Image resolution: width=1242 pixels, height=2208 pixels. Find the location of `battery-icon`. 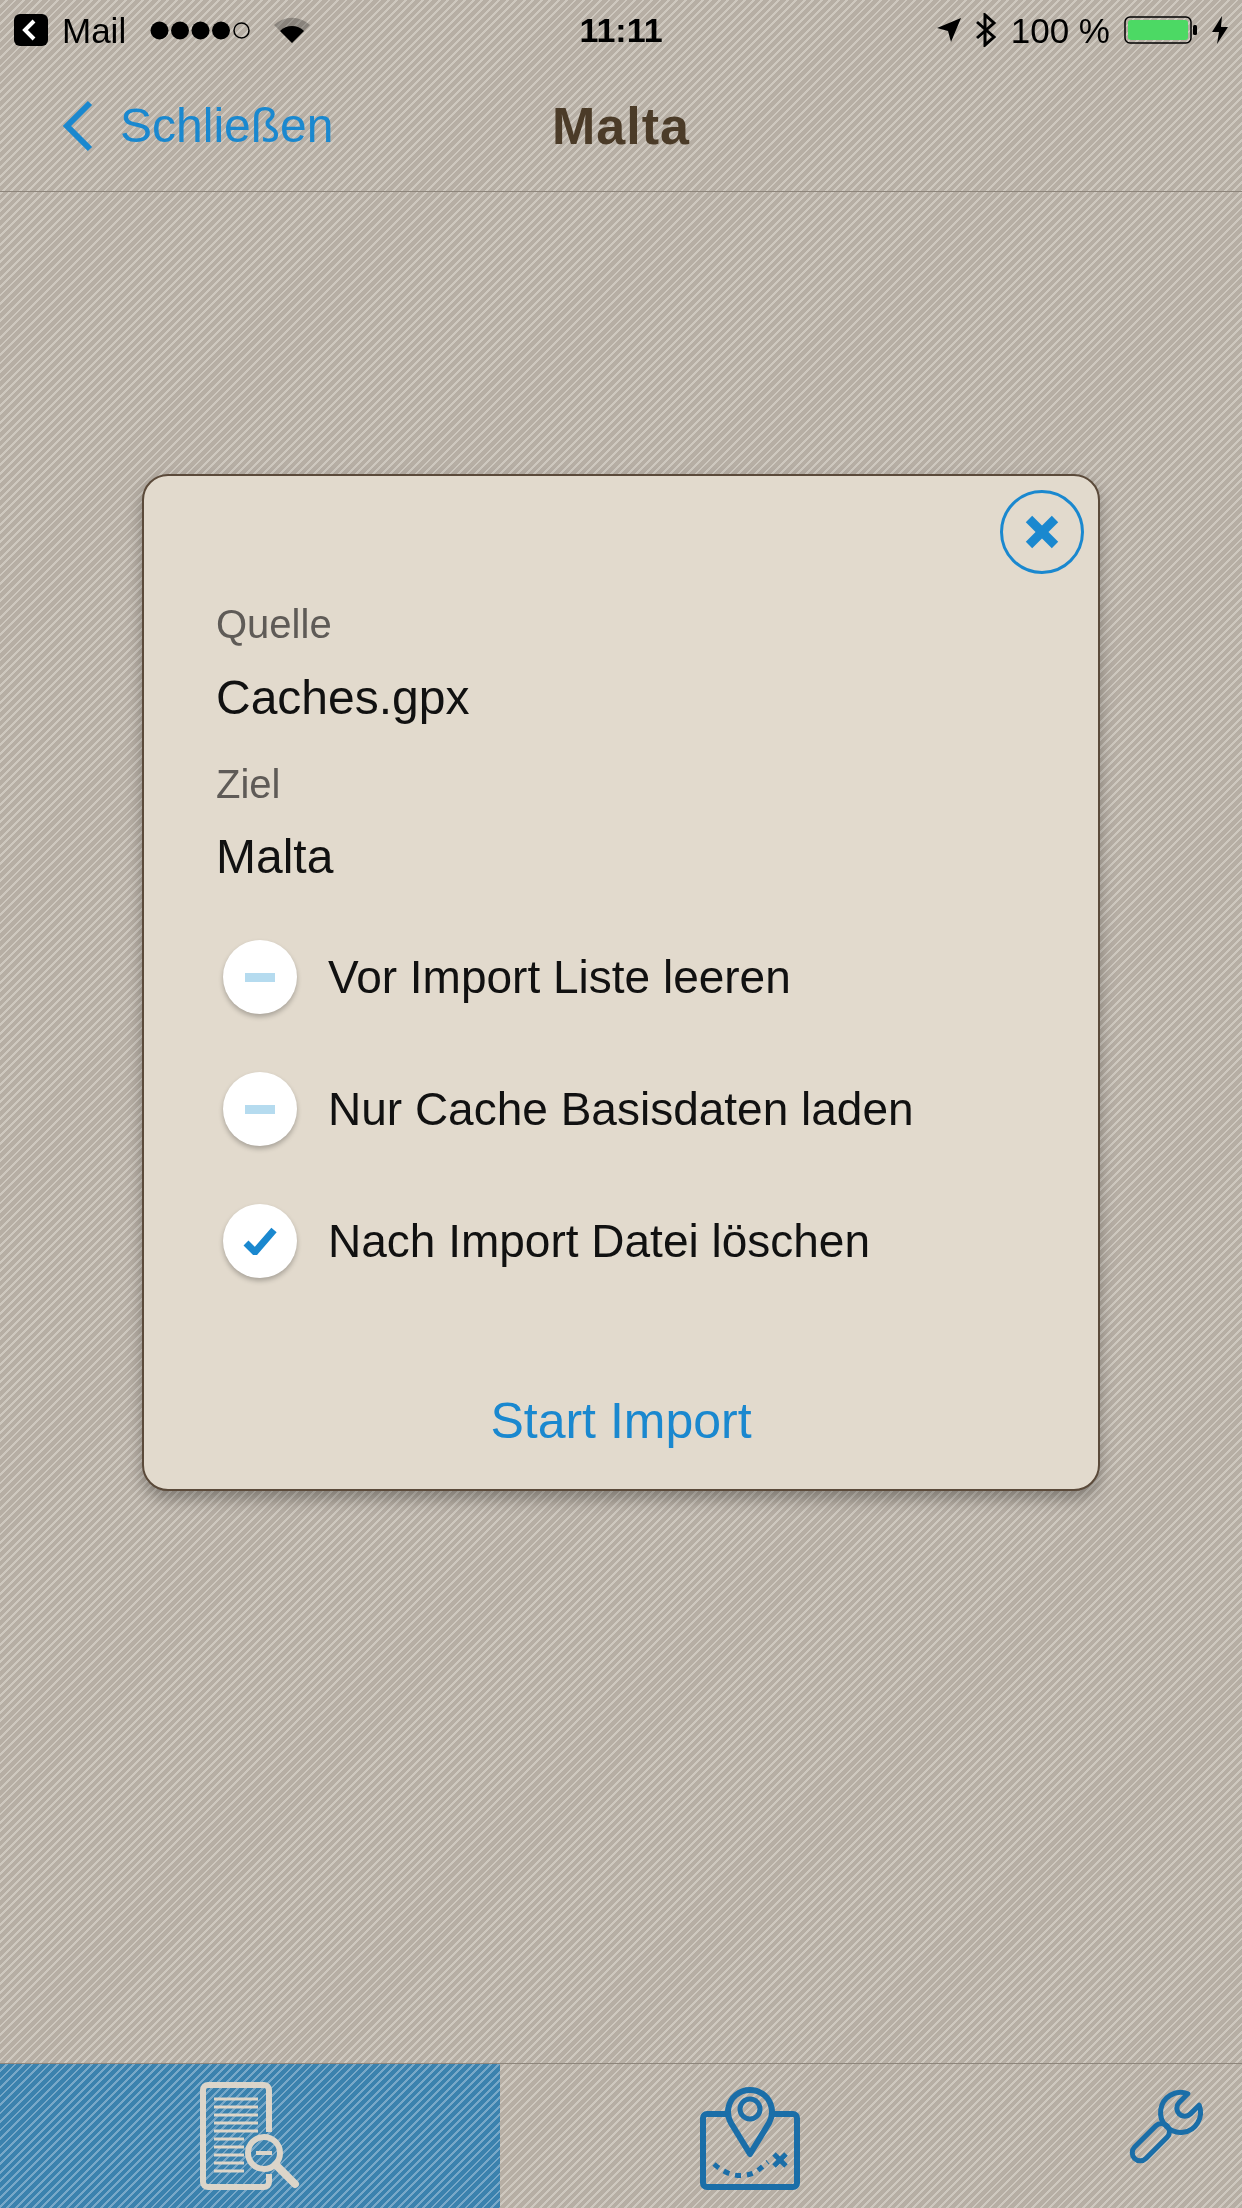

battery-icon is located at coordinates (1161, 30).